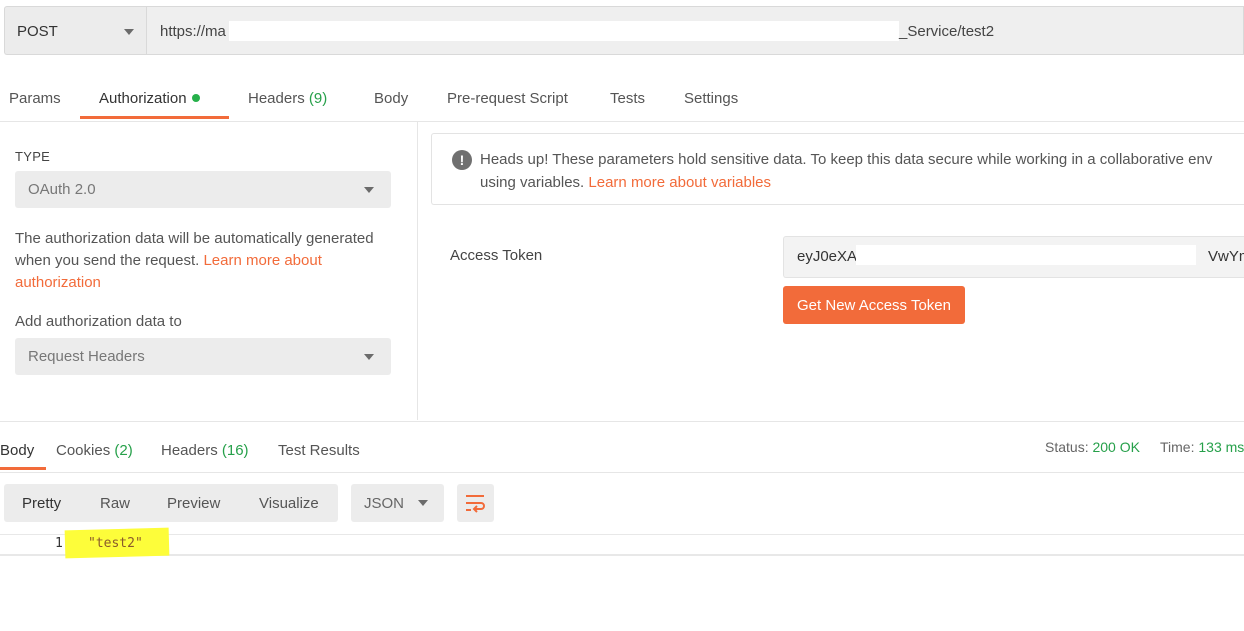 The image size is (1244, 631). I want to click on tab-settings: Settings, so click(711, 98).